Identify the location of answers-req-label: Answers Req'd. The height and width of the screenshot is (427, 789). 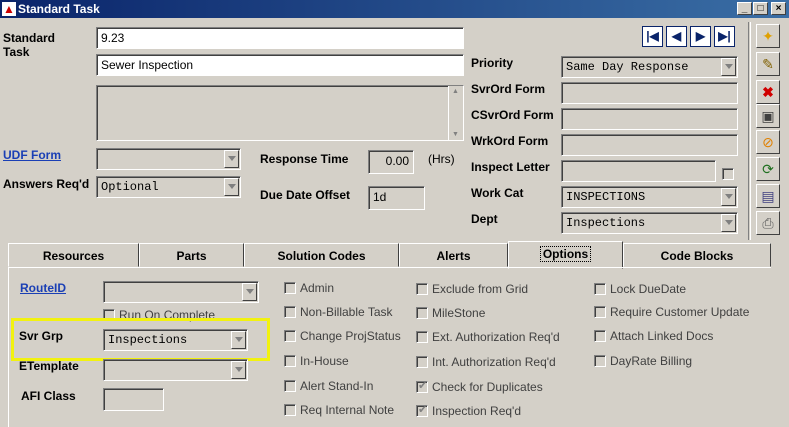
(46, 184).